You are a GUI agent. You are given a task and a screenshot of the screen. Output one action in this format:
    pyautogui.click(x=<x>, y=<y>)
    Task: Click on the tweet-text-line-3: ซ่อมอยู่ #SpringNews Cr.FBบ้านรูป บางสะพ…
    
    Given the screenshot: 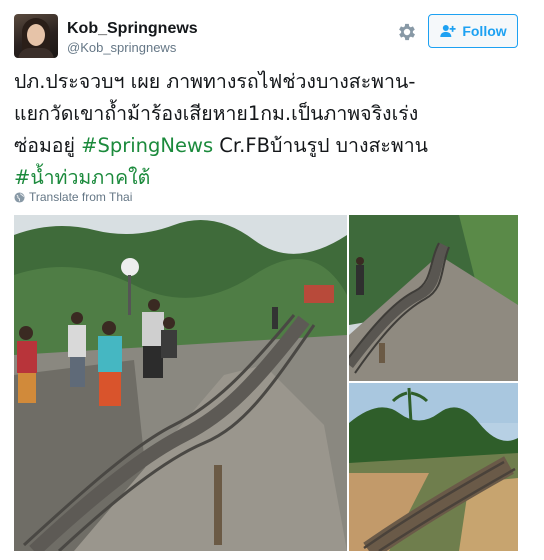 What is the action you would take?
    pyautogui.click(x=272, y=146)
    